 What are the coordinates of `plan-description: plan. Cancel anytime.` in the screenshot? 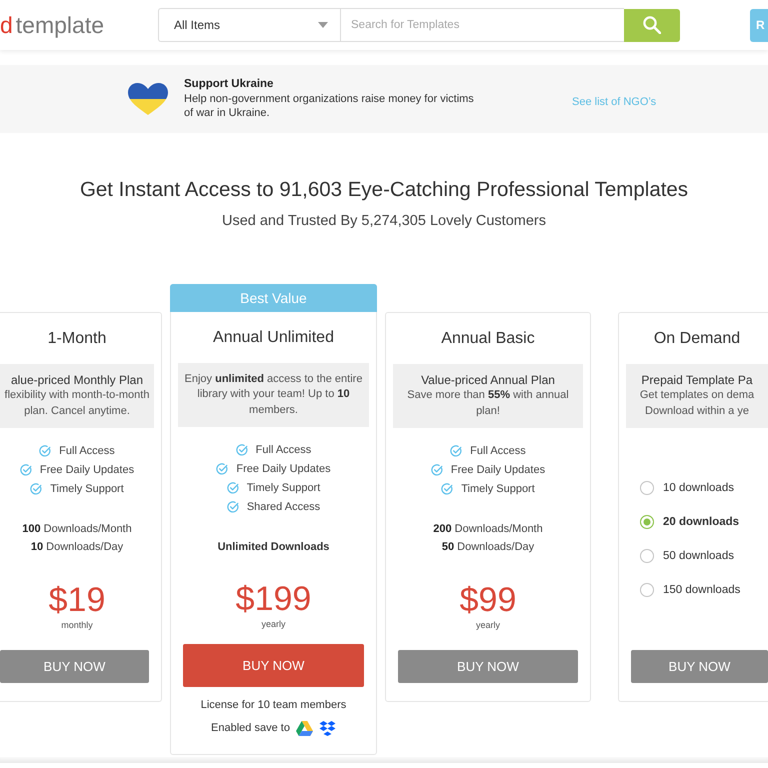 It's located at (77, 411).